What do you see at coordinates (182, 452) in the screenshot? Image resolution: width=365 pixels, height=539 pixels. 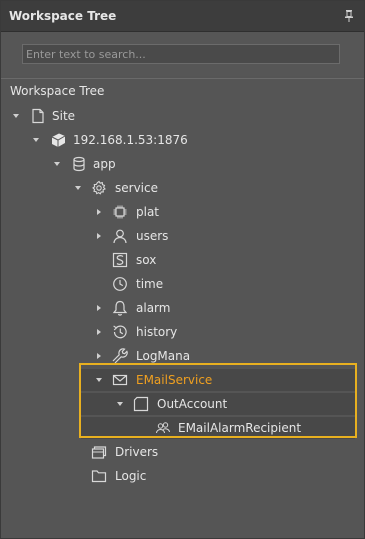 I see `tree-node-drivers: Drivers` at bounding box center [182, 452].